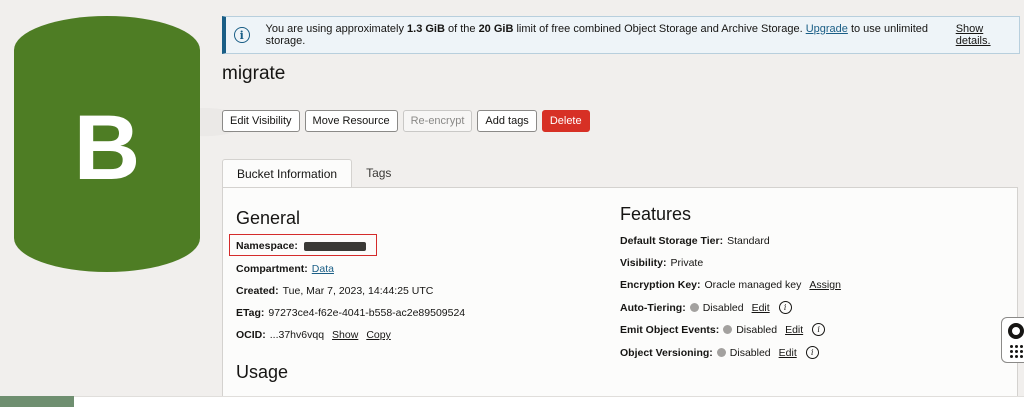 The height and width of the screenshot is (407, 1024). I want to click on namespace-redacted, so click(334, 246).